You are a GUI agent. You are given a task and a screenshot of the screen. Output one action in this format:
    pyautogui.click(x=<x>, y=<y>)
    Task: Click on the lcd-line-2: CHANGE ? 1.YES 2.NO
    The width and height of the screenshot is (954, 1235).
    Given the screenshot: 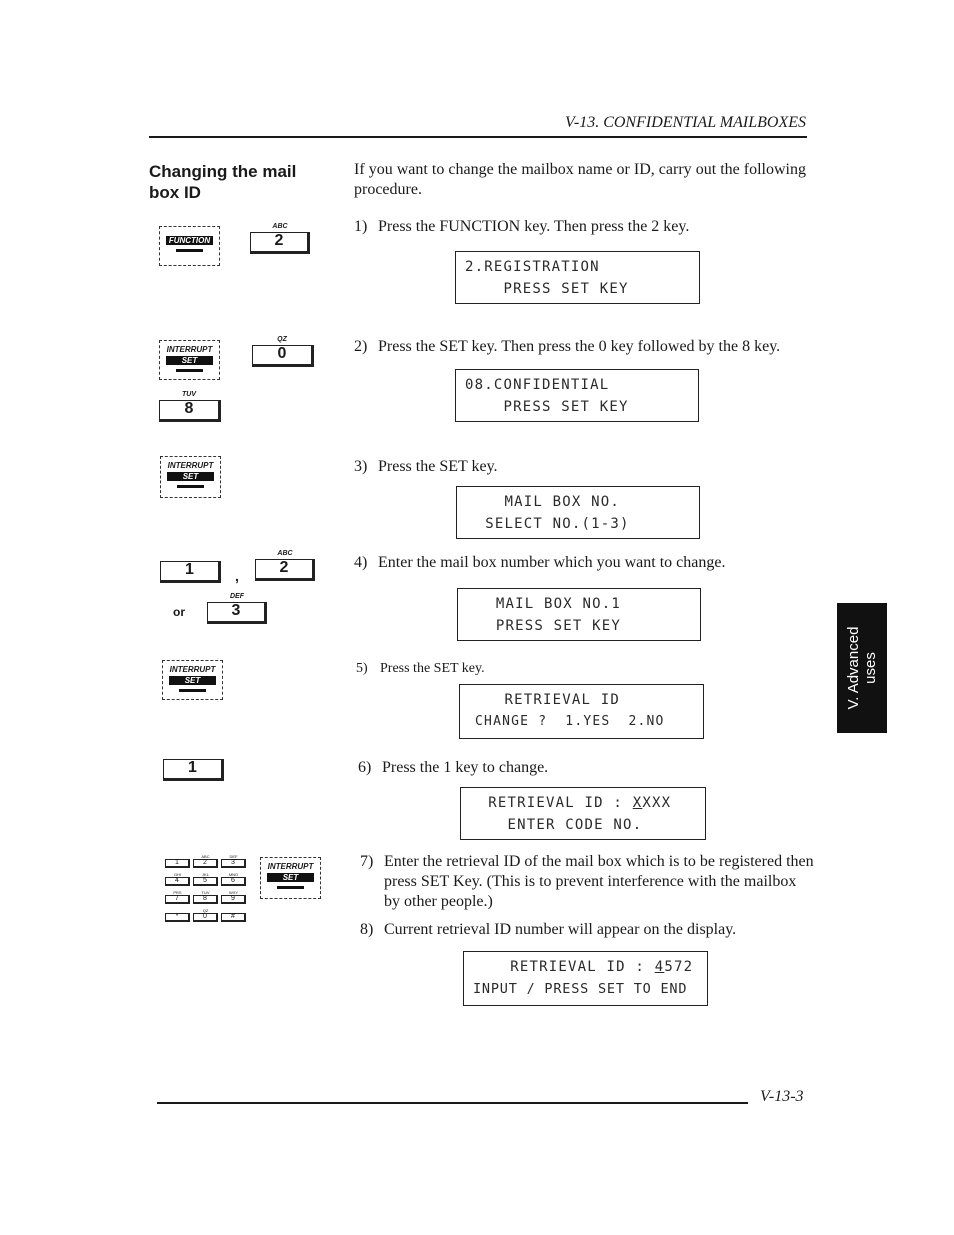 What is the action you would take?
    pyautogui.click(x=565, y=721)
    